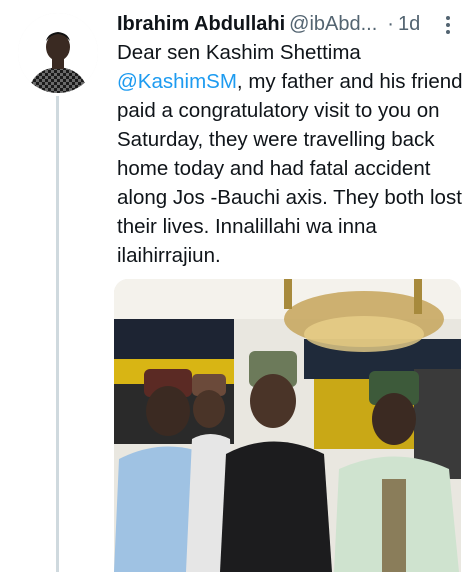 This screenshot has height=572, width=475. I want to click on mention-link: @KashimSM, so click(177, 81).